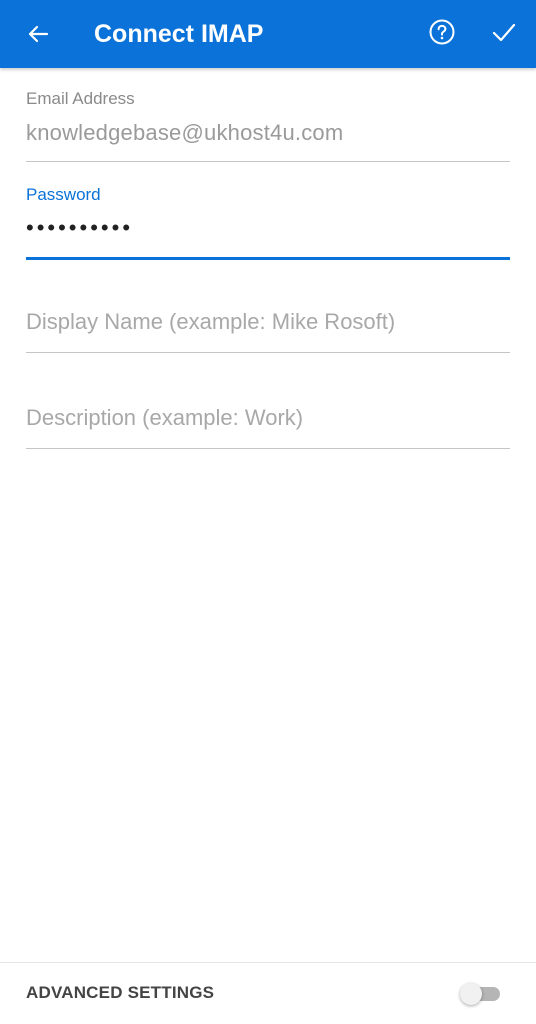 The height and width of the screenshot is (1024, 536). Describe the element at coordinates (210, 322) in the screenshot. I see `display-name-input: Display Name (example: Mike Rosoft)` at that location.